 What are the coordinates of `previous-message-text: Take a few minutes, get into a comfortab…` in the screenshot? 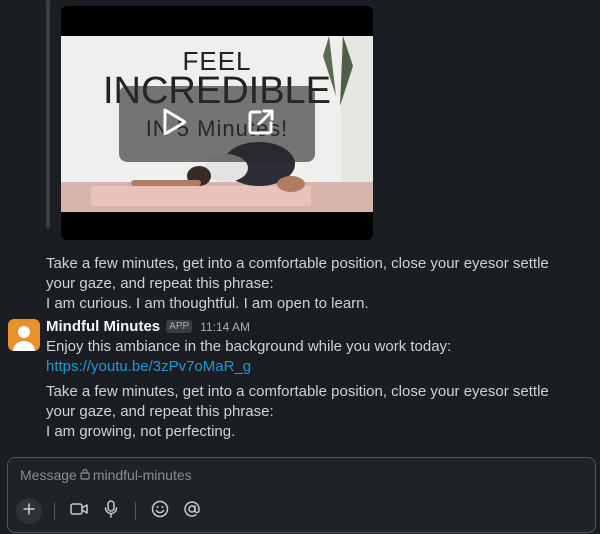 It's located at (308, 284).